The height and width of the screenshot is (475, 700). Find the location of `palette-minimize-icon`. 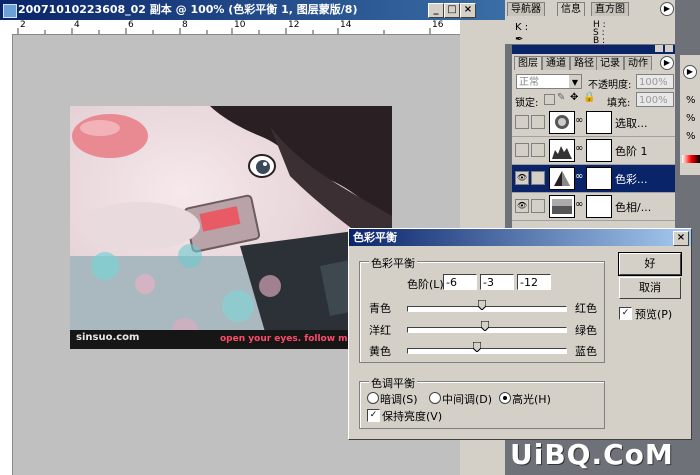

palette-minimize-icon is located at coordinates (659, 48).